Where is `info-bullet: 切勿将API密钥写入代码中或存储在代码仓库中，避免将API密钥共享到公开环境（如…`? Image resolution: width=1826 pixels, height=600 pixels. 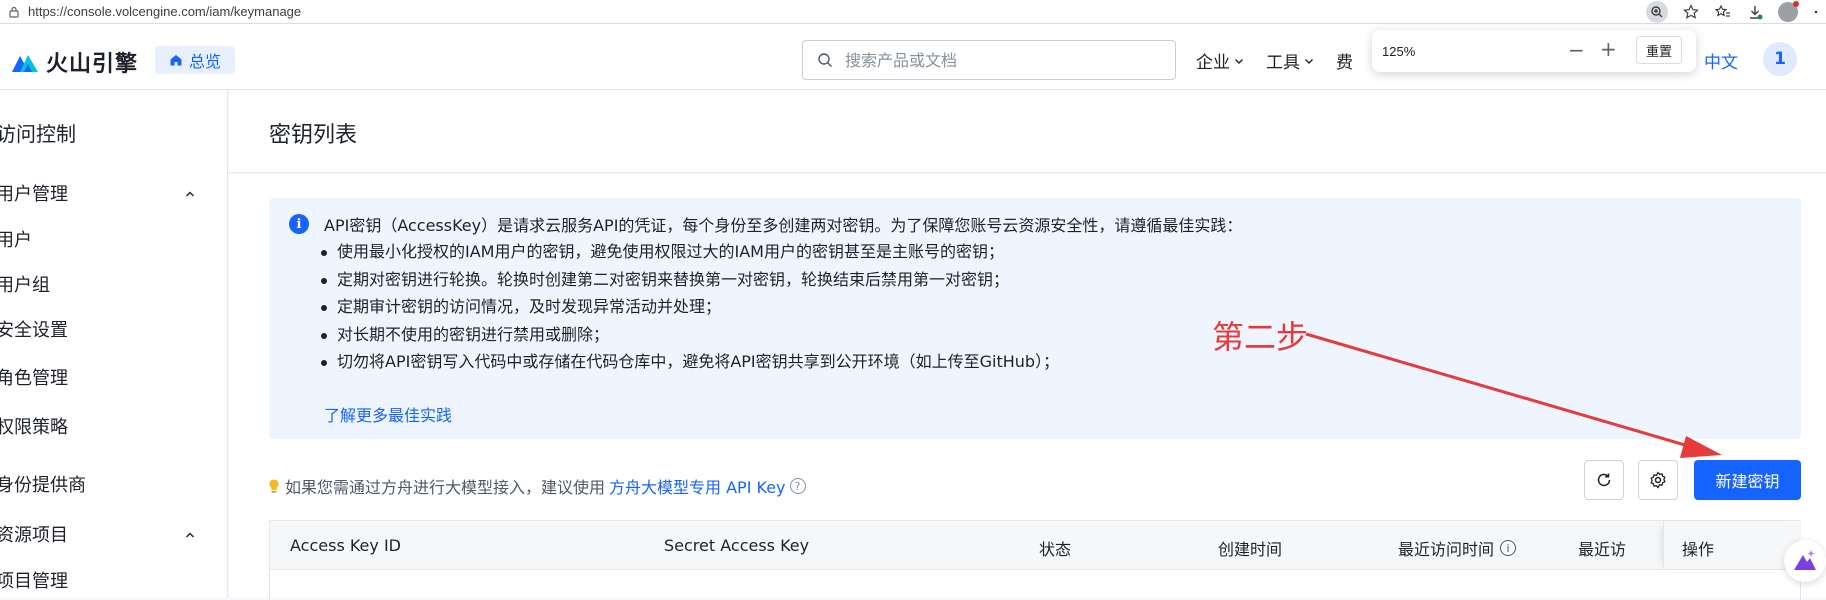
info-bullet: 切勿将API密钥写入代码中或存储在代码仓库中，避免将API密钥共享到公开环境（如… is located at coordinates (689, 362).